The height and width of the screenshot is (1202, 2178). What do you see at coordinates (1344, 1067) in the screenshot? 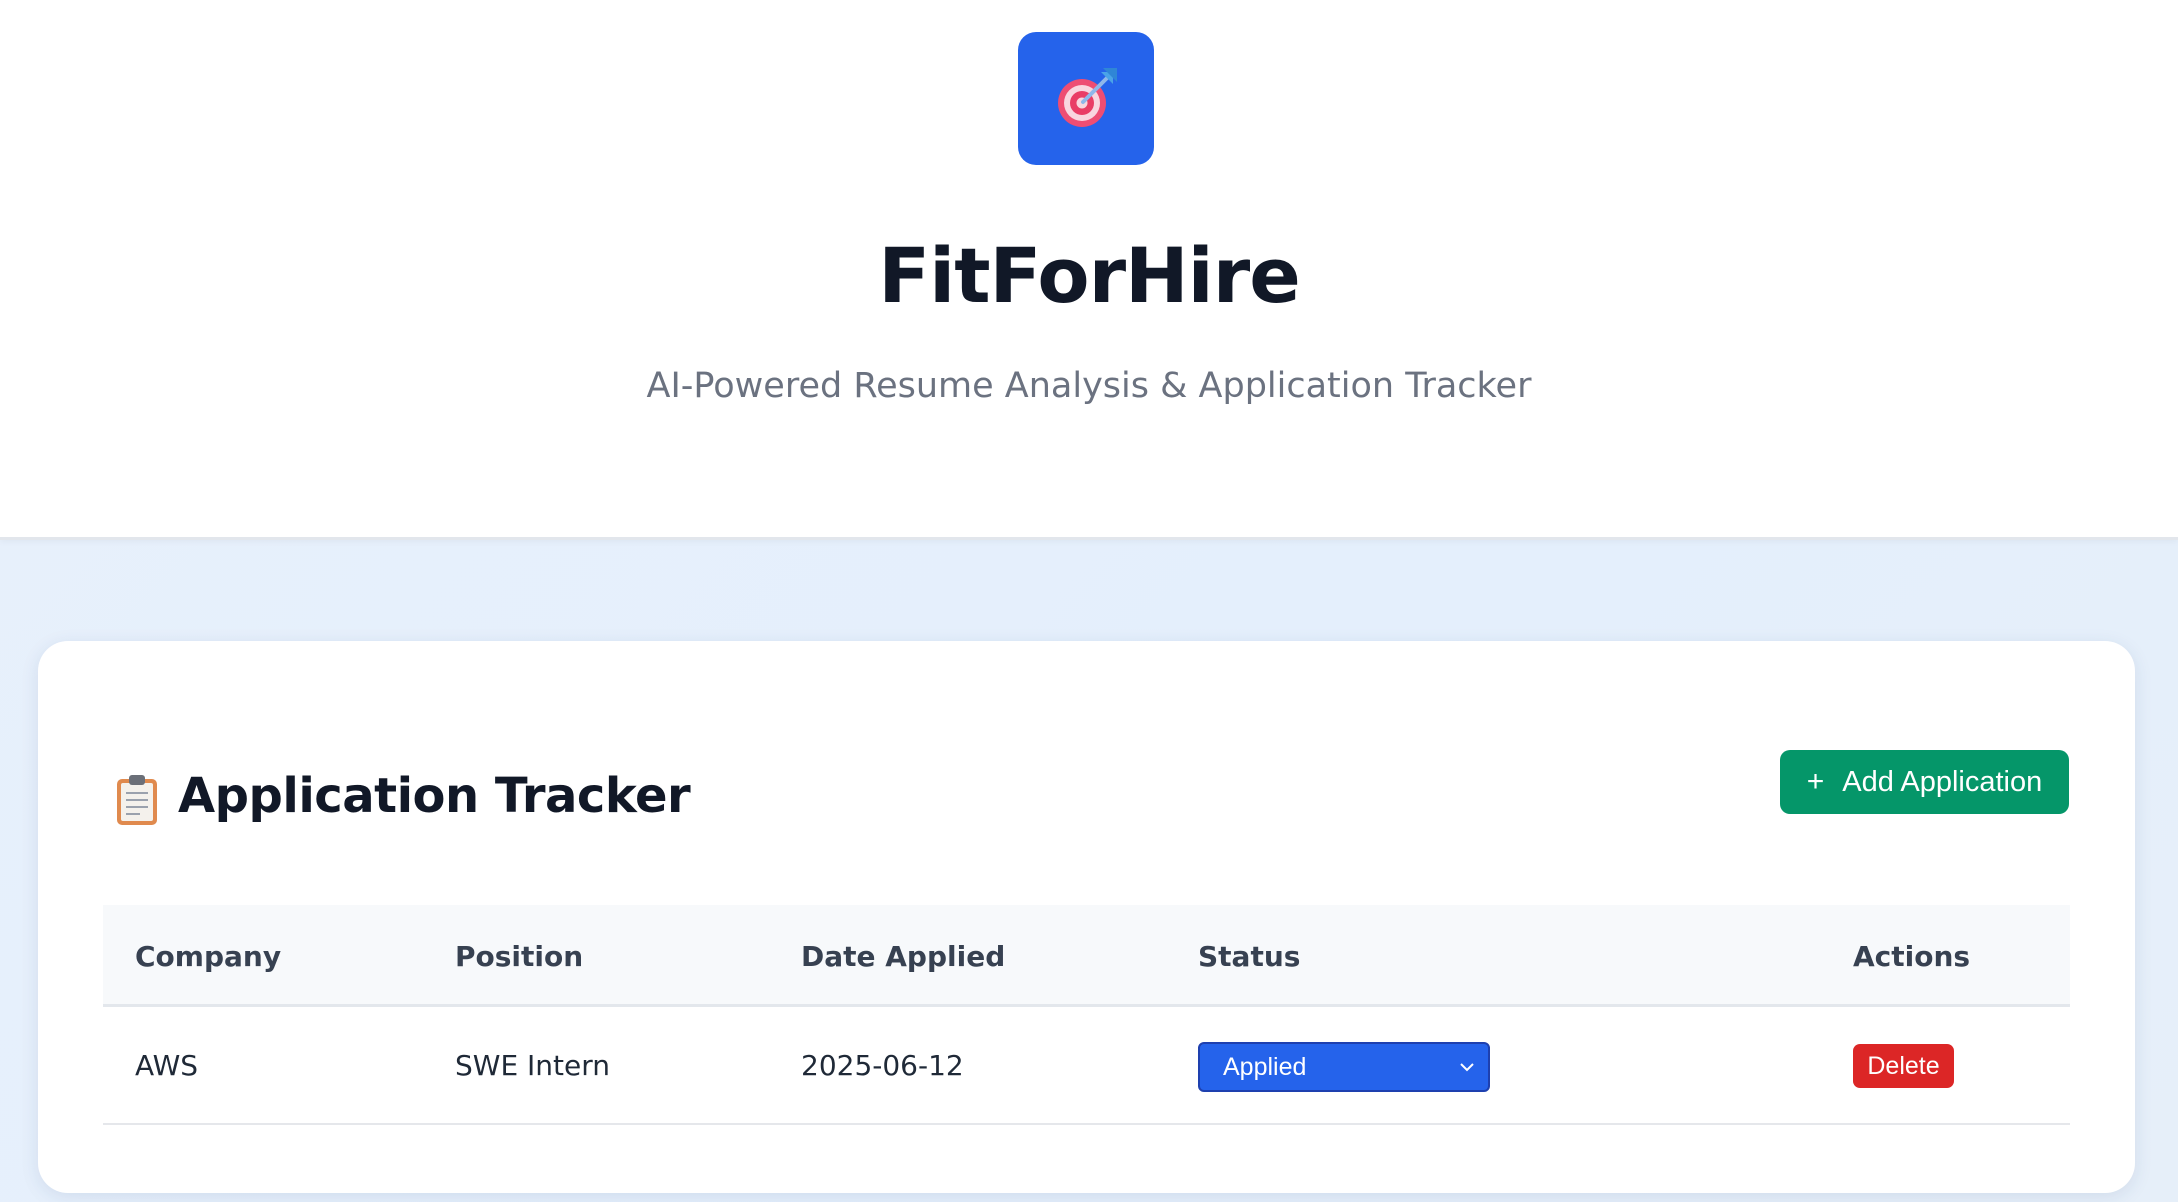
I see `status-select: Applied` at bounding box center [1344, 1067].